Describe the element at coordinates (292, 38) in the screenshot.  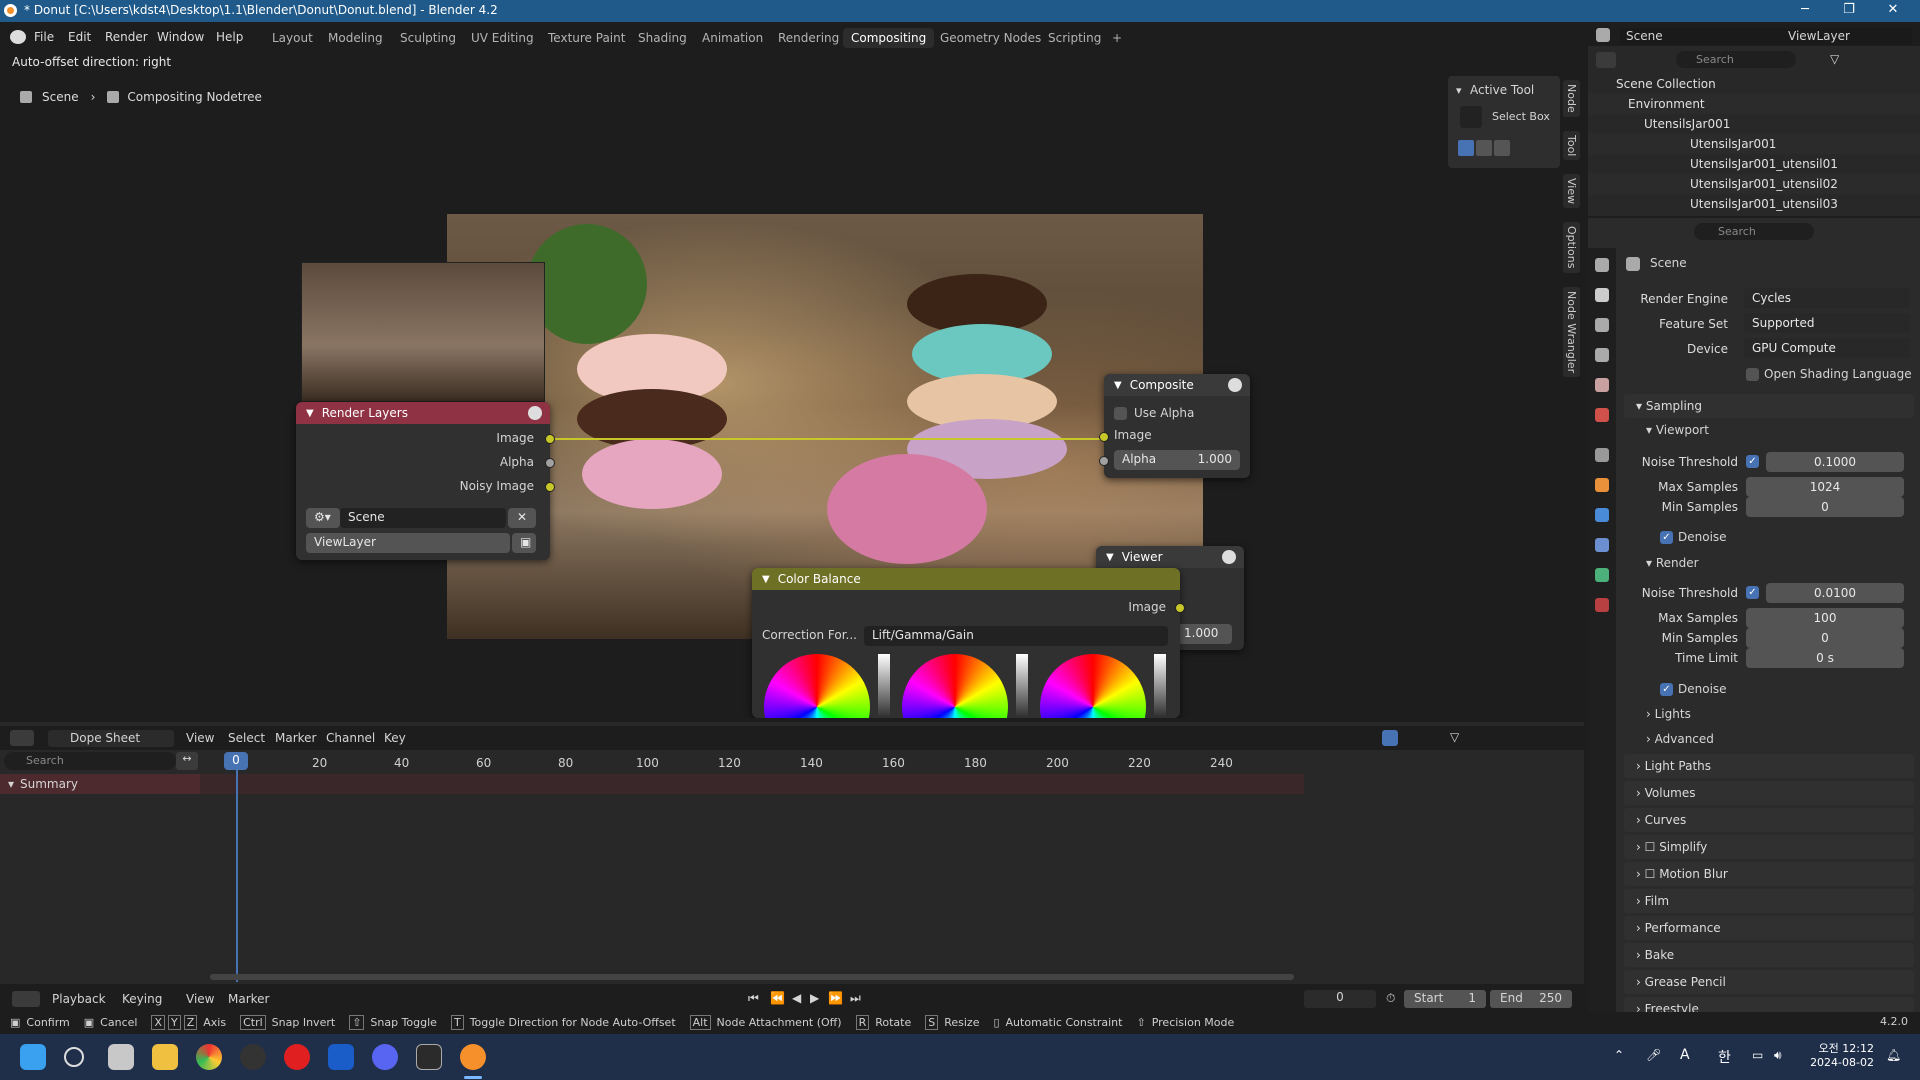
I see `tab-layout: Layout` at that location.